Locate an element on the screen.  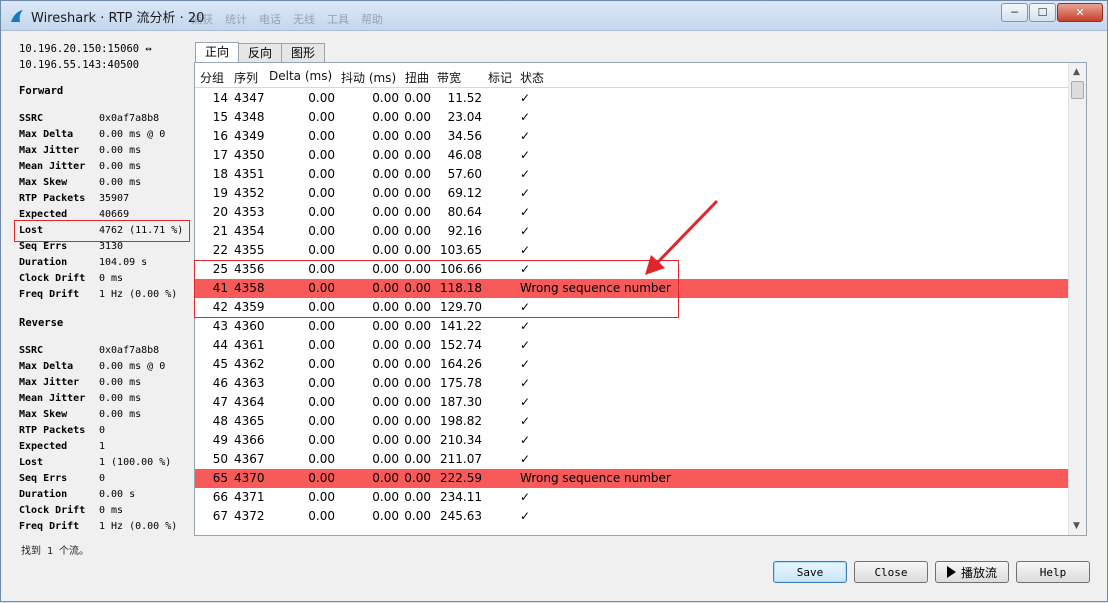
table-row: 17 4350 0.00 0.00 0.00 46.08 ✓ is located at coordinates (631, 155).